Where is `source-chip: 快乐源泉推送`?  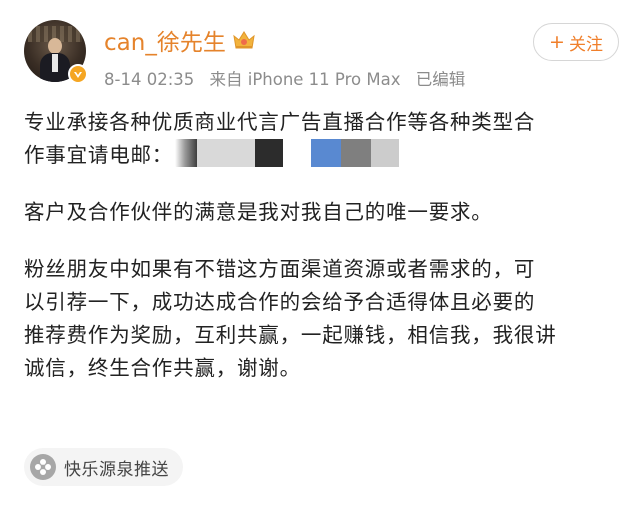
source-chip: 快乐源泉推送 is located at coordinates (103, 467).